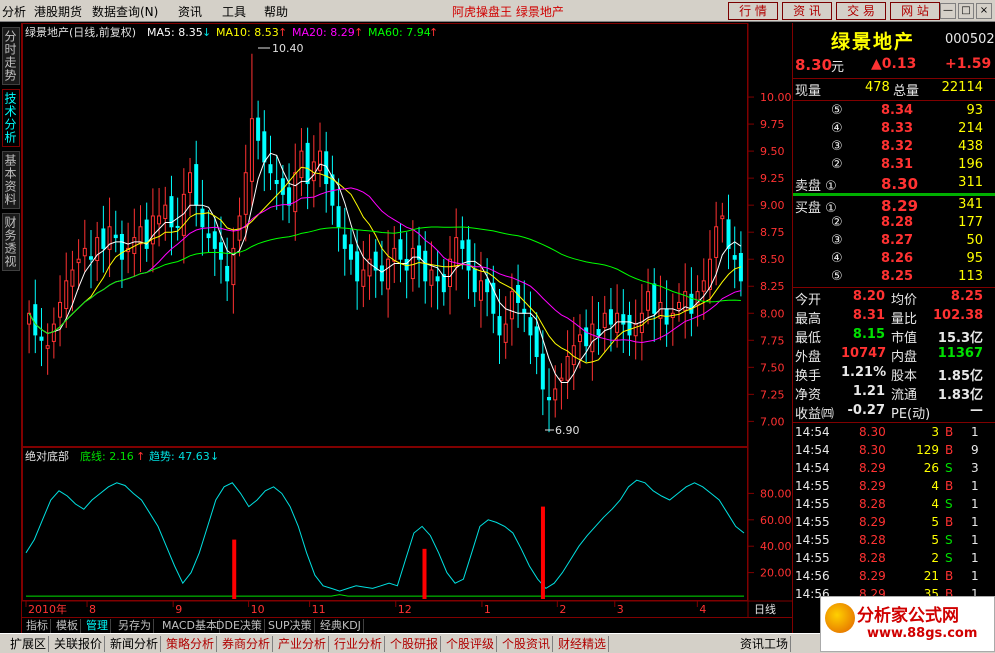  I want to click on tab-stock-rating: 个股评级, so click(471, 644).